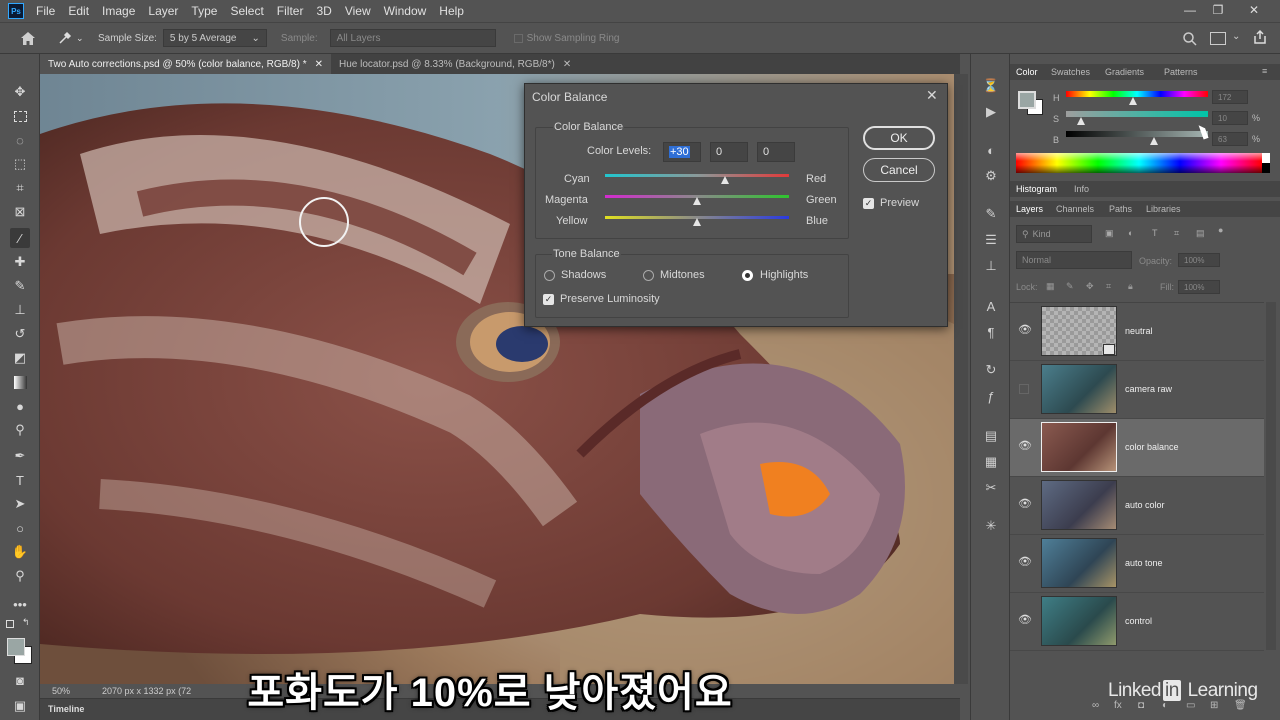 The image size is (1280, 720). Describe the element at coordinates (991, 462) in the screenshot. I see `notes-icon: ▦` at that location.